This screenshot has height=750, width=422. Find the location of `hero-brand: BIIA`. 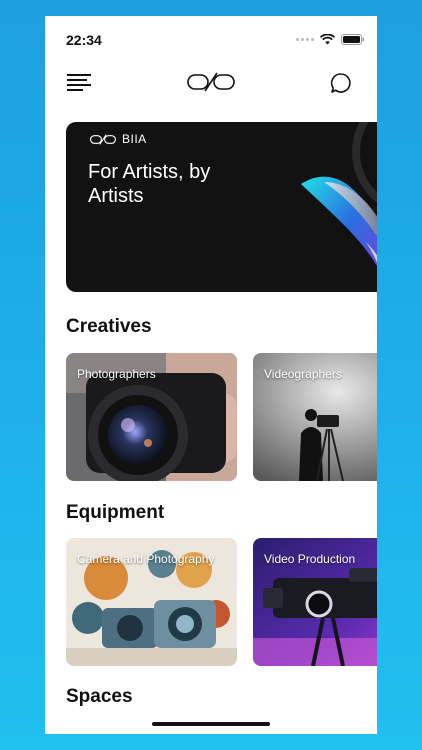

hero-brand: BIIA is located at coordinates (118, 139).